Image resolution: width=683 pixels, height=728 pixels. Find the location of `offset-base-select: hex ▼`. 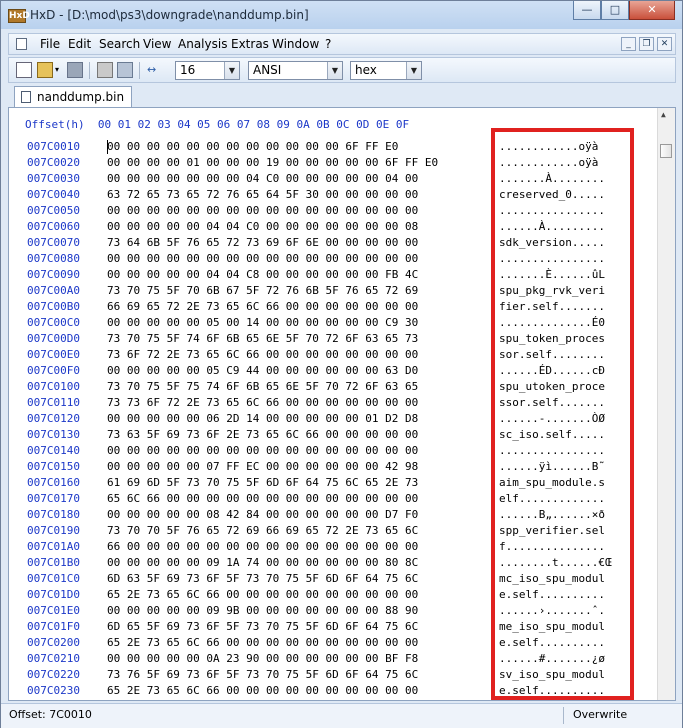

offset-base-select: hex ▼ is located at coordinates (386, 70).